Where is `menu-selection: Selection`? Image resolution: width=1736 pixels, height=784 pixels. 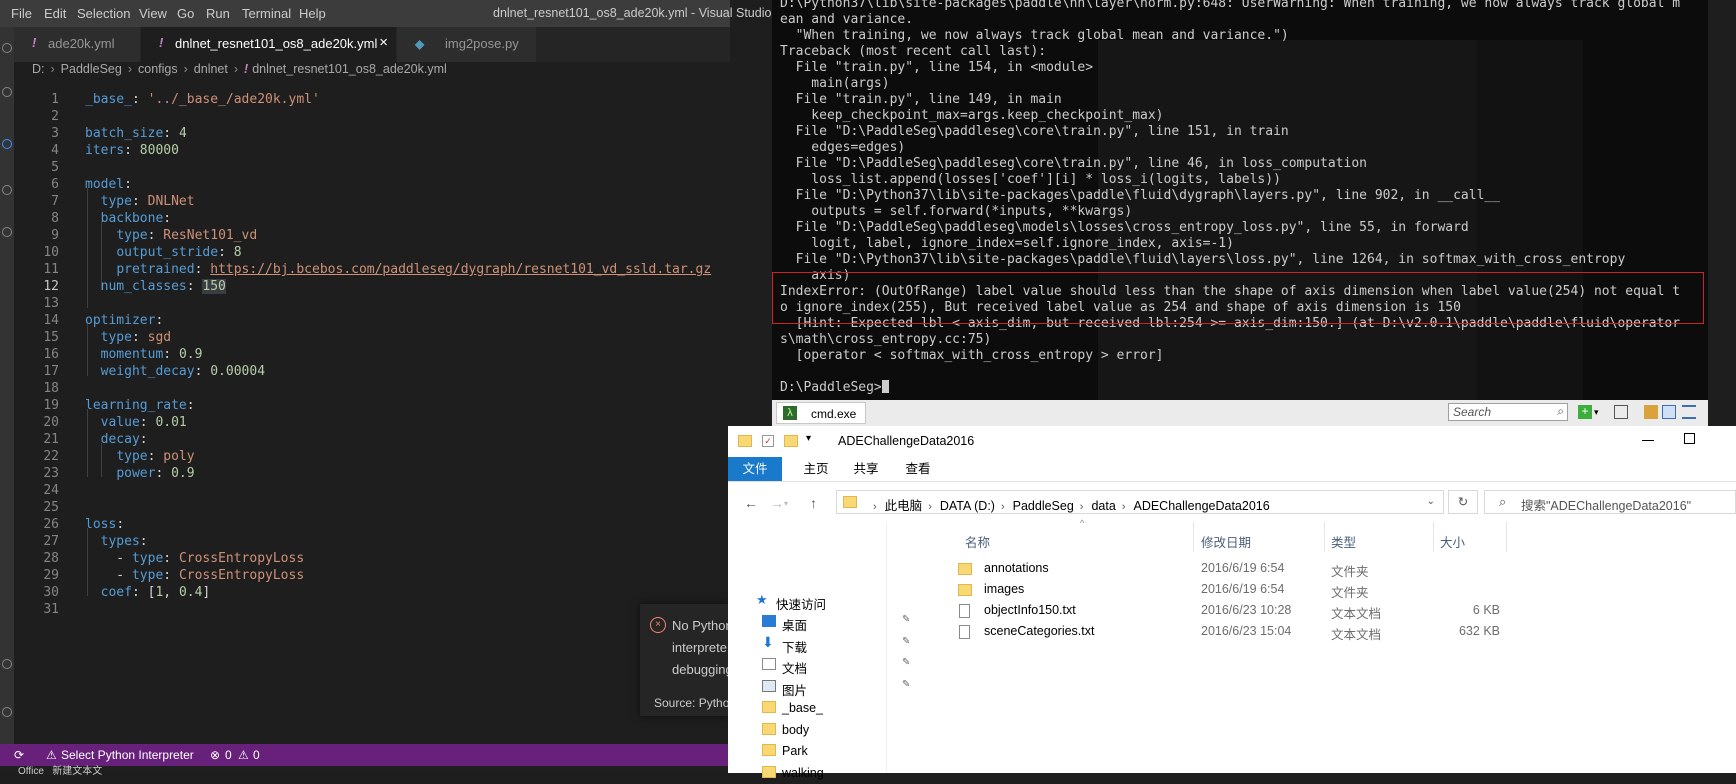 menu-selection: Selection is located at coordinates (103, 13).